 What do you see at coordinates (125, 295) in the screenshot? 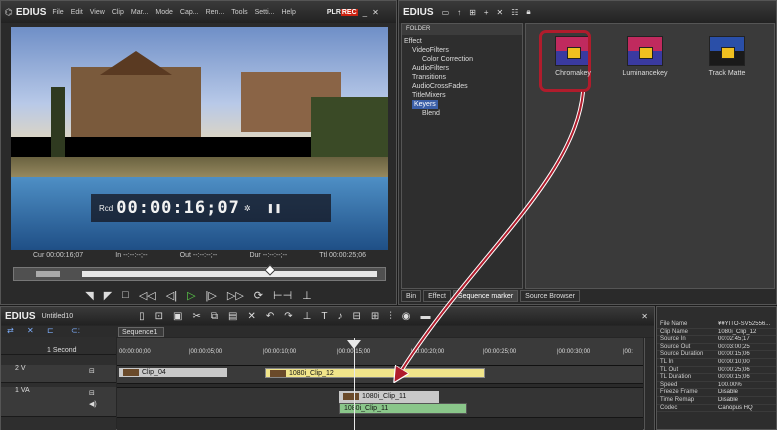
I see `stop-icon: □` at bounding box center [125, 295].